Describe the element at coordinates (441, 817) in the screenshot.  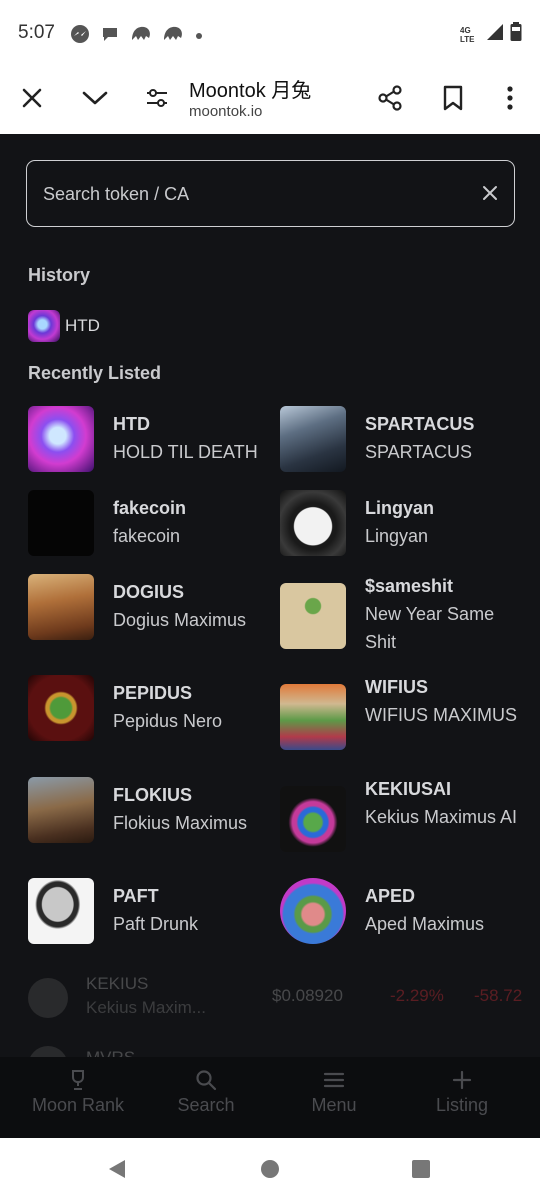
I see `token-name: Kekius Maximus AI` at that location.